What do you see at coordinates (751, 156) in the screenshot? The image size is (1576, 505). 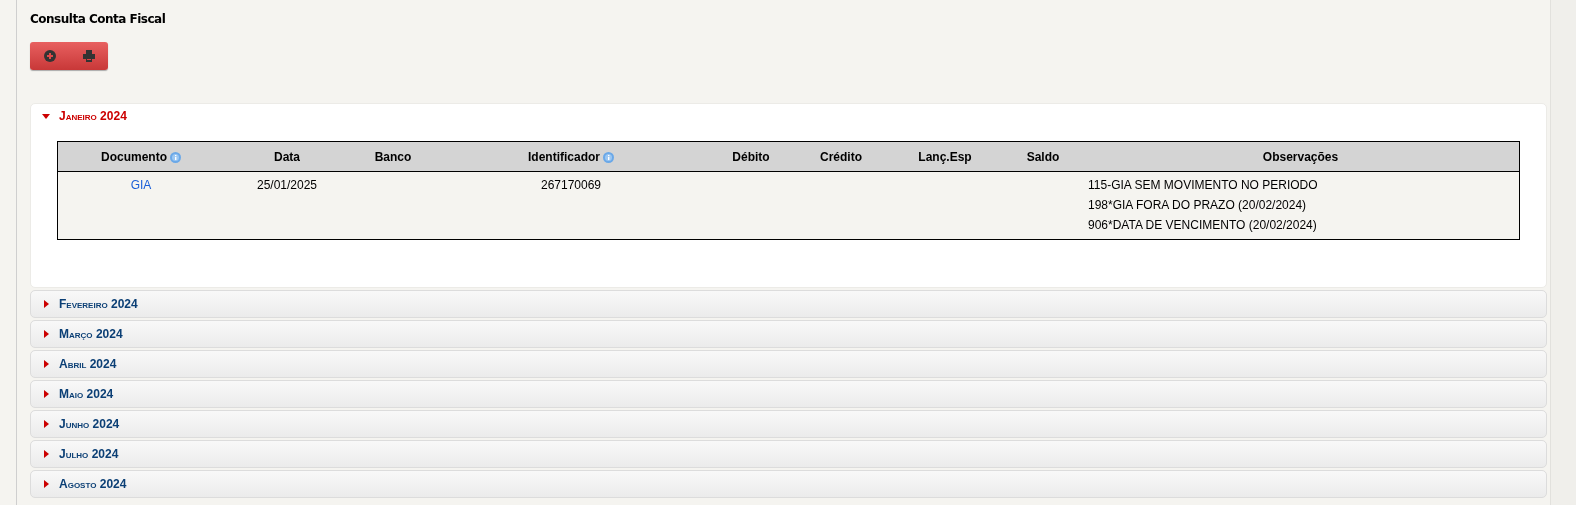 I see `column-header: Débito` at bounding box center [751, 156].